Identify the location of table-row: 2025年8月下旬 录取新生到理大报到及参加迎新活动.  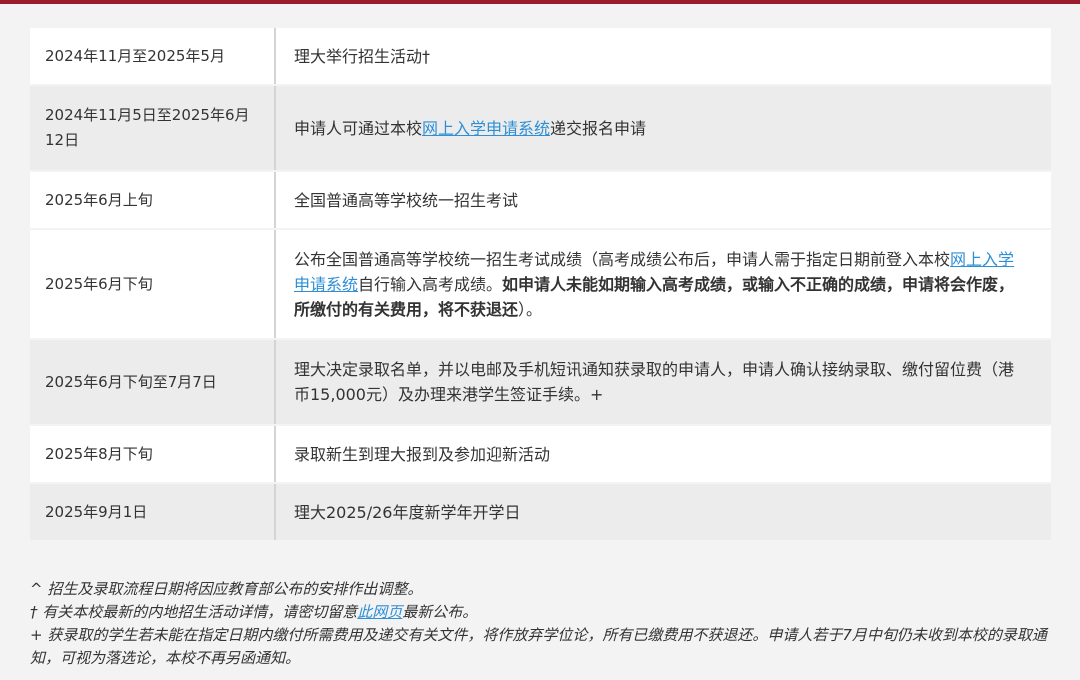
(540, 455).